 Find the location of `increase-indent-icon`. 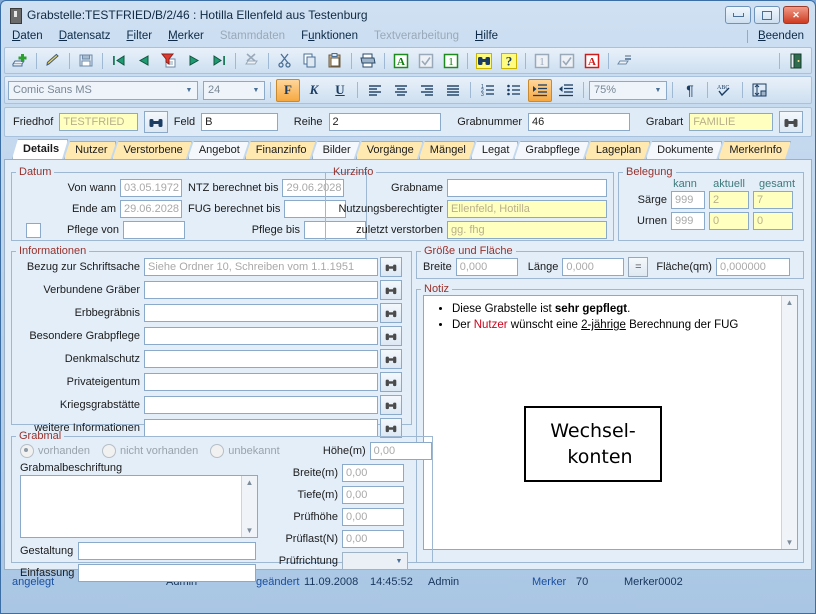

increase-indent-icon is located at coordinates (540, 90).